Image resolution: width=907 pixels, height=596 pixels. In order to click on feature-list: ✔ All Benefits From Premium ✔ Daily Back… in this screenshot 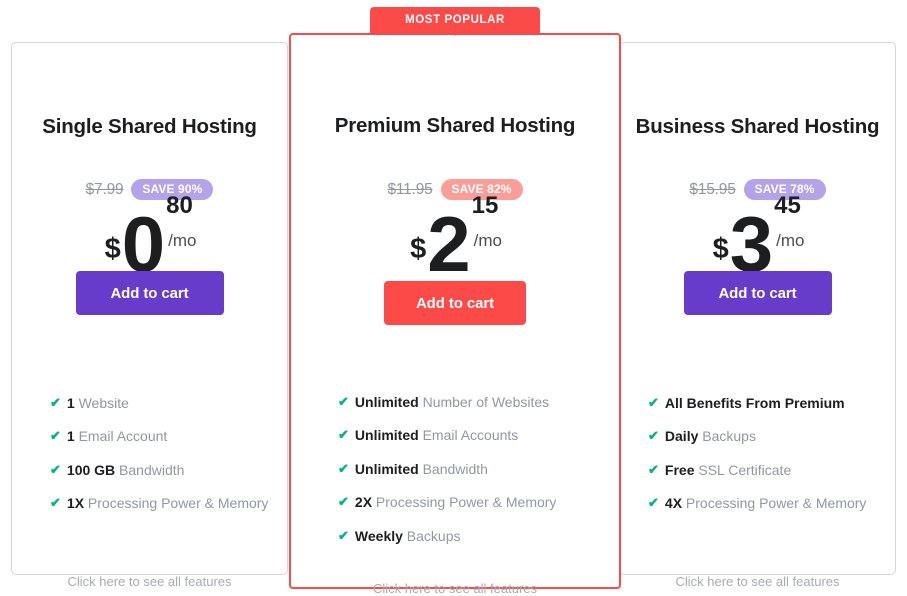, I will do `click(757, 462)`.